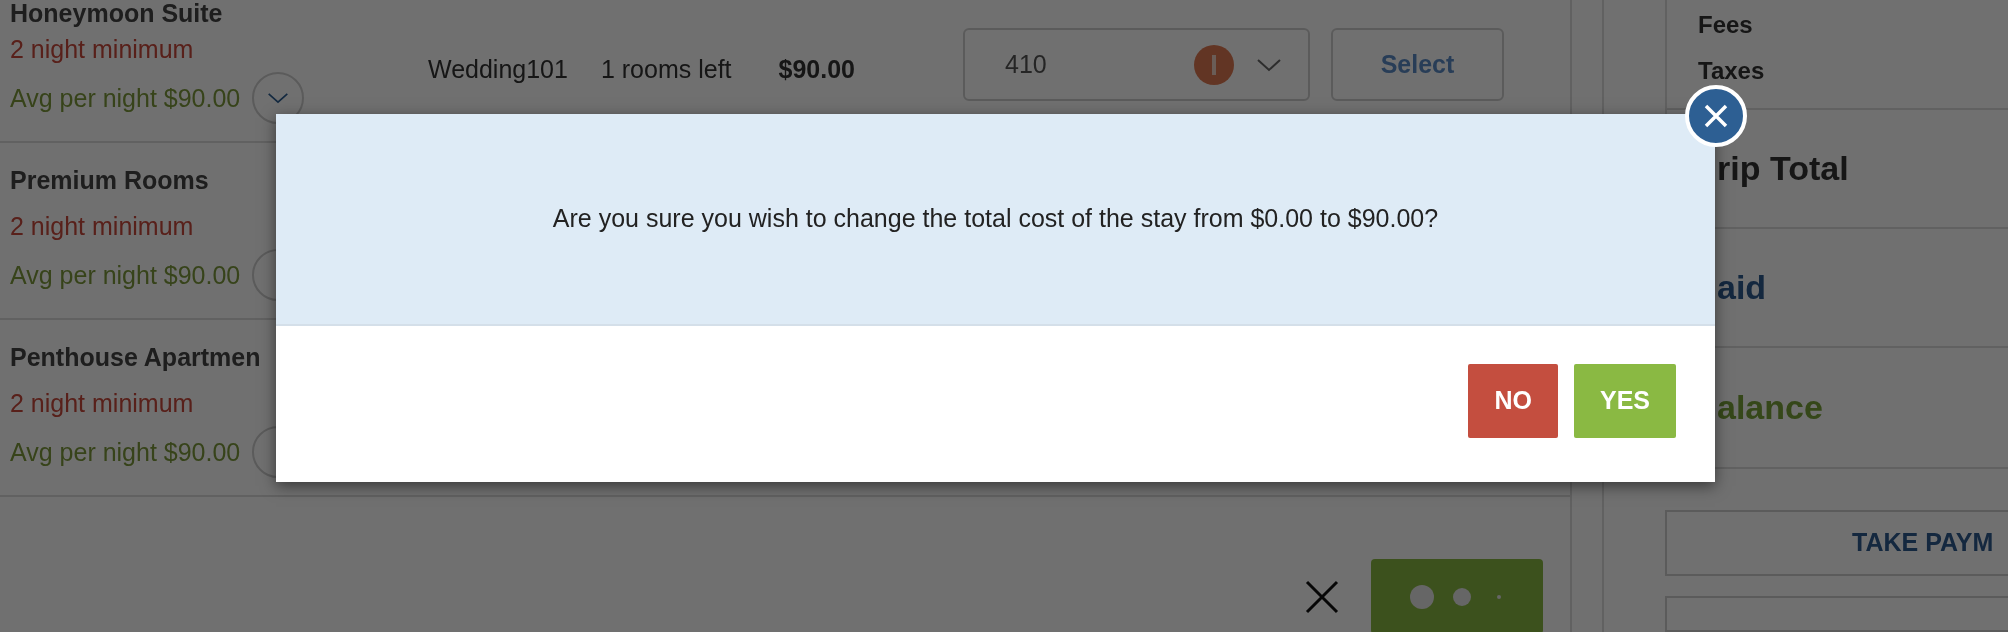 The image size is (2008, 632). What do you see at coordinates (1742, 287) in the screenshot?
I see `total-label: aid` at bounding box center [1742, 287].